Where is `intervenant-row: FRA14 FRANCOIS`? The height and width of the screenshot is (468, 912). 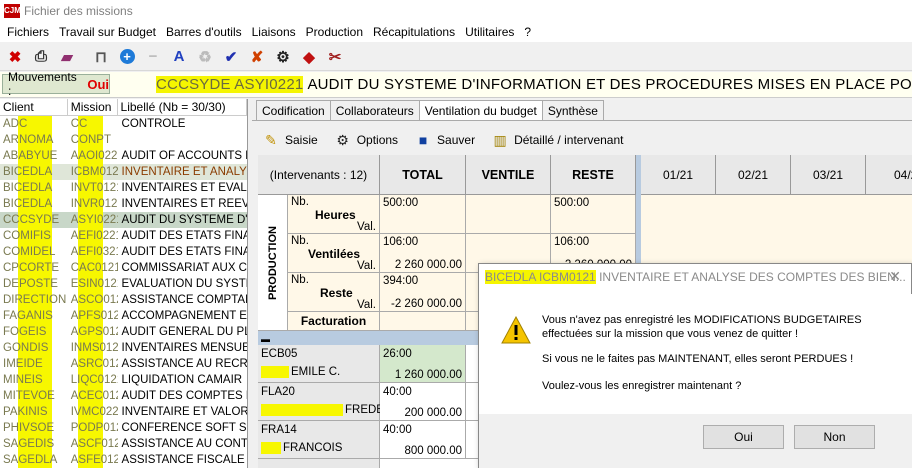
intervenant-row: FRA14 FRANCOIS is located at coordinates (319, 440).